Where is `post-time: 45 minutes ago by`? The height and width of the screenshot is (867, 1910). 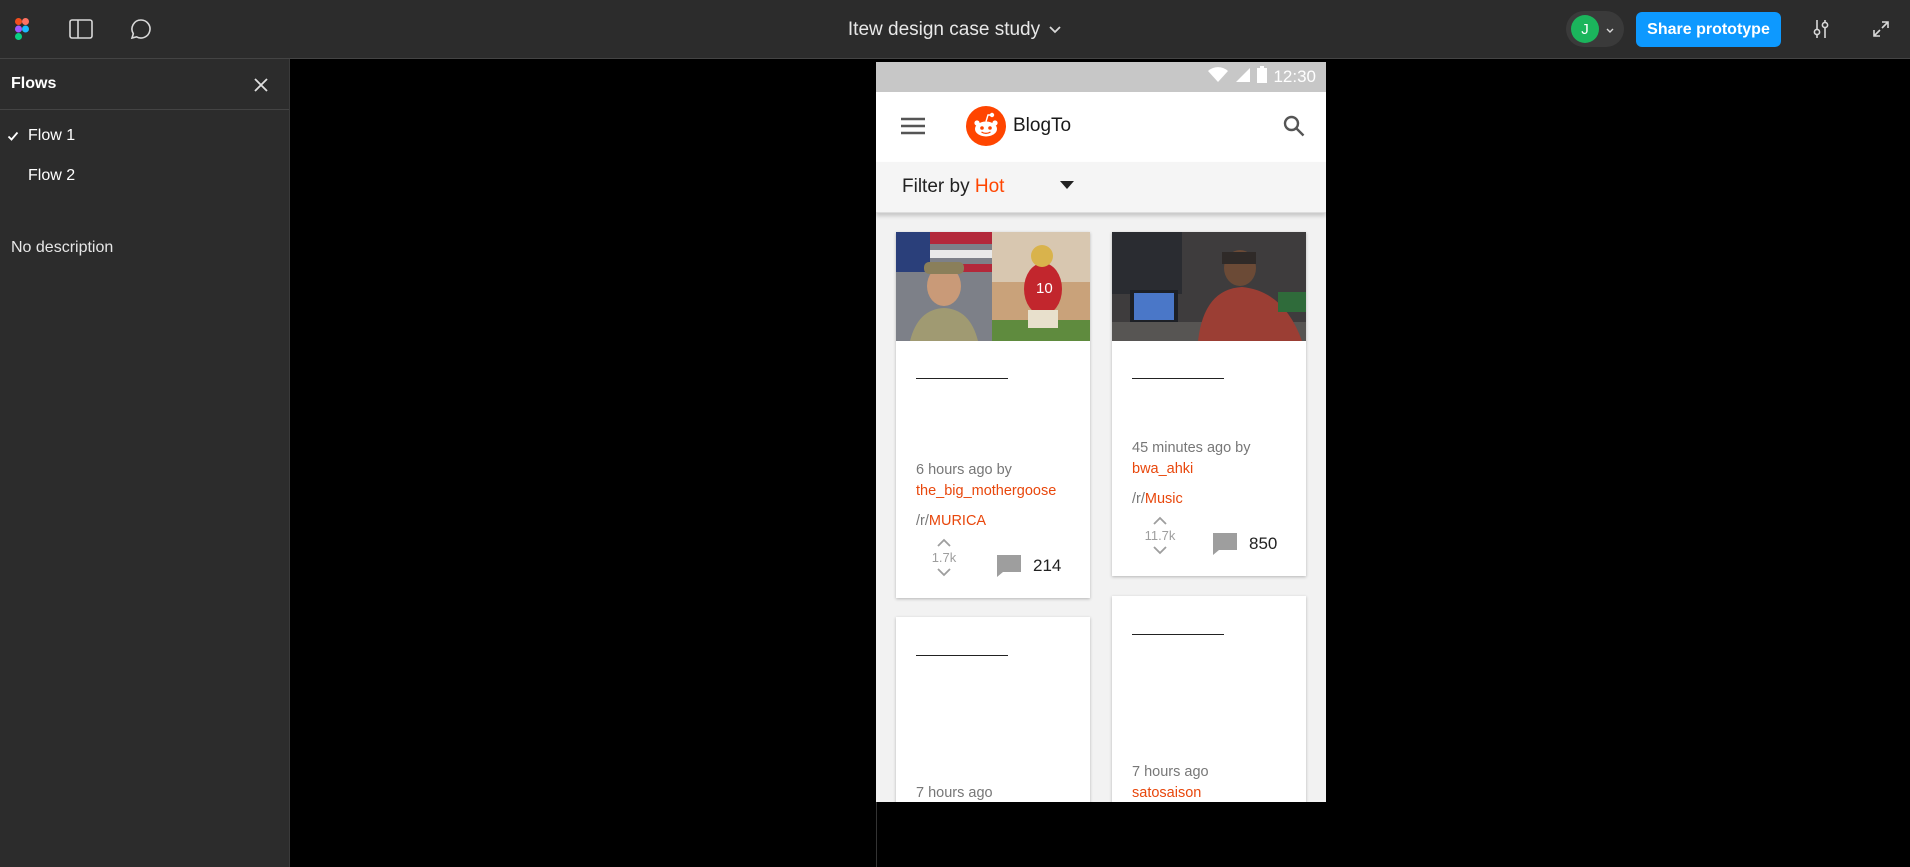
post-time: 45 minutes ago by is located at coordinates (1191, 448).